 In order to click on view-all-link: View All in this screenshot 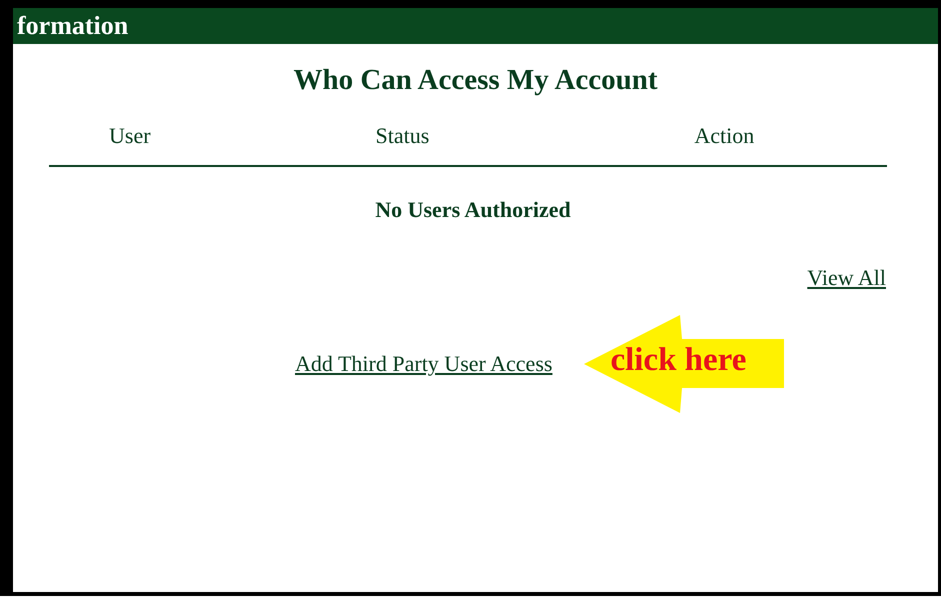, I will do `click(846, 278)`.